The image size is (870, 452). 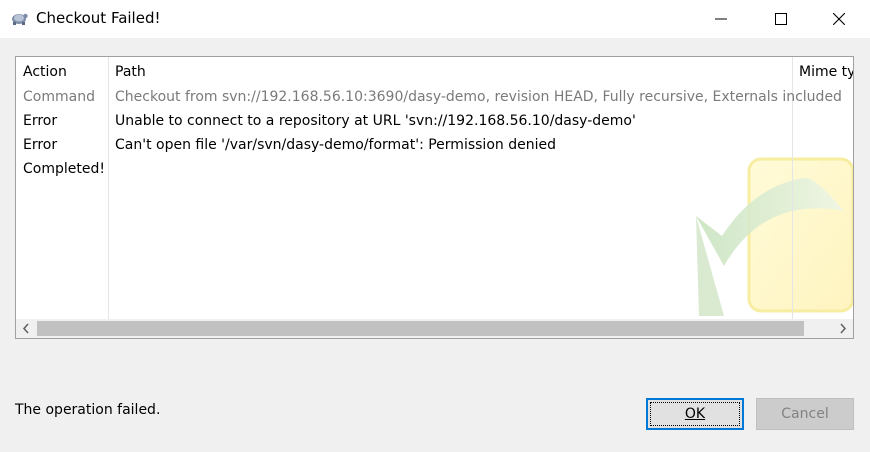 What do you see at coordinates (435, 19) in the screenshot?
I see `title-bar: Checkout Failed!` at bounding box center [435, 19].